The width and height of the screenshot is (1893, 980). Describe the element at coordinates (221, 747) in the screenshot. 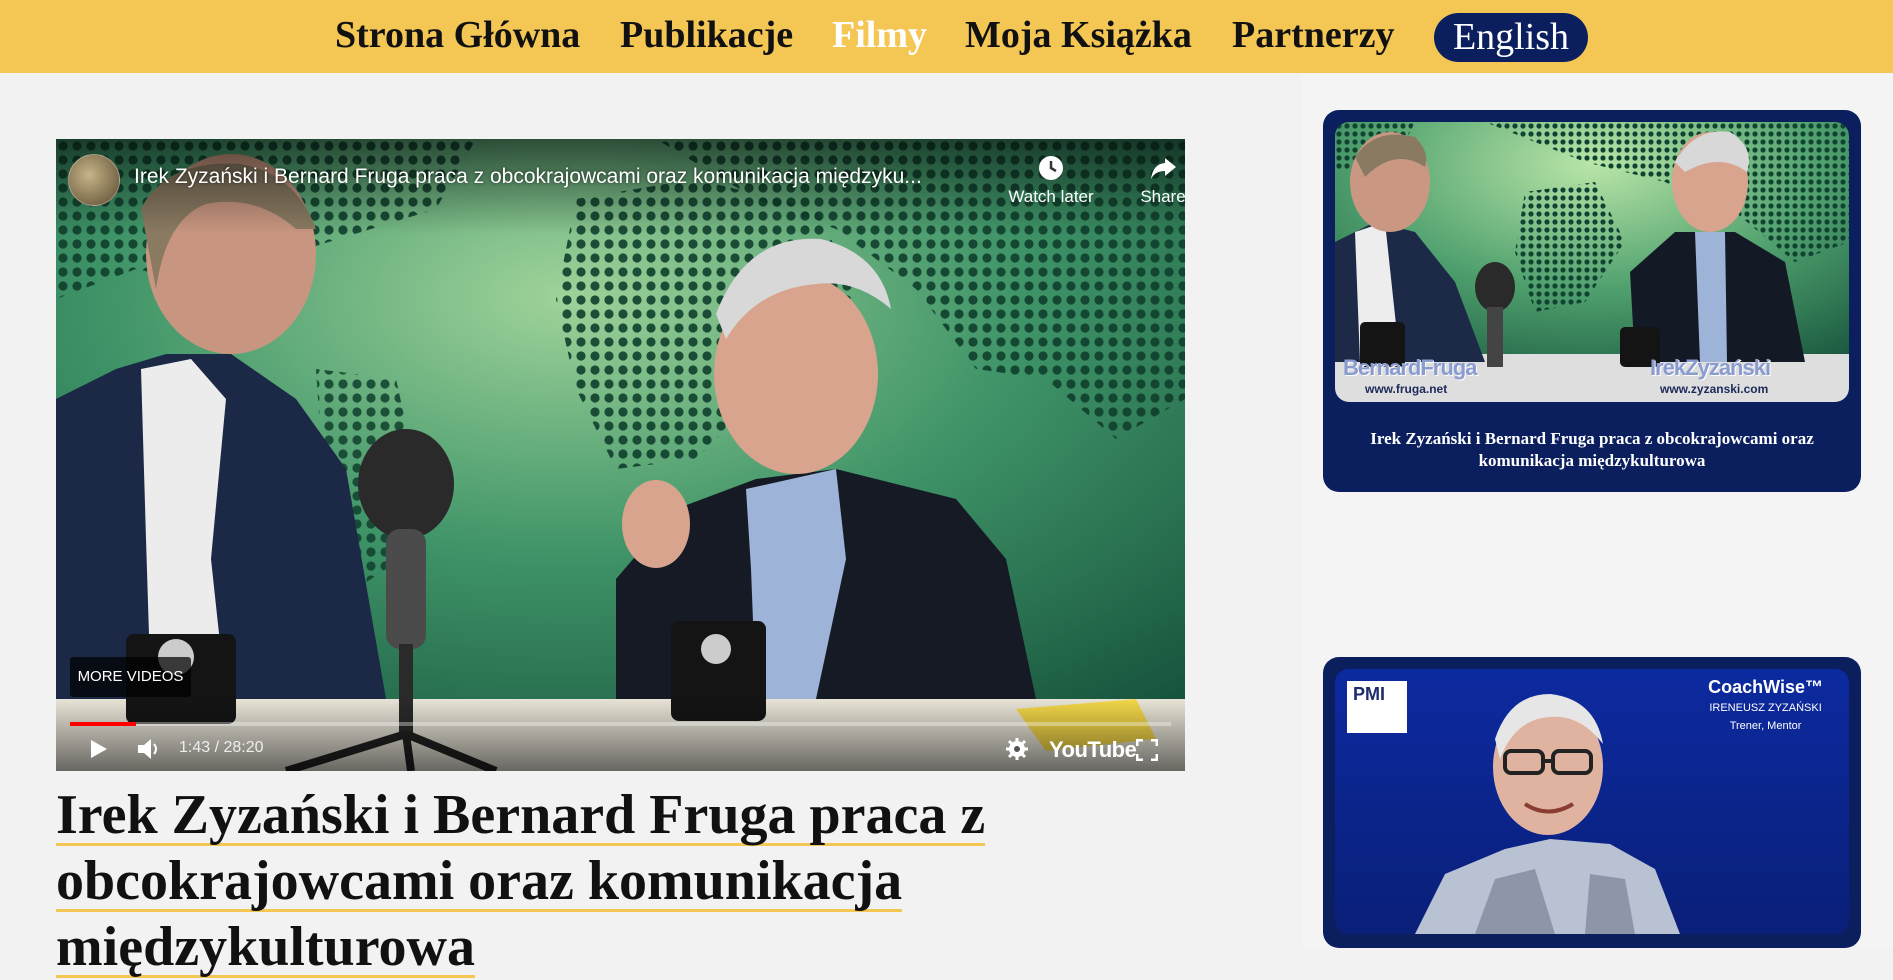

I see `time-display: 1:43 / 28:20` at that location.